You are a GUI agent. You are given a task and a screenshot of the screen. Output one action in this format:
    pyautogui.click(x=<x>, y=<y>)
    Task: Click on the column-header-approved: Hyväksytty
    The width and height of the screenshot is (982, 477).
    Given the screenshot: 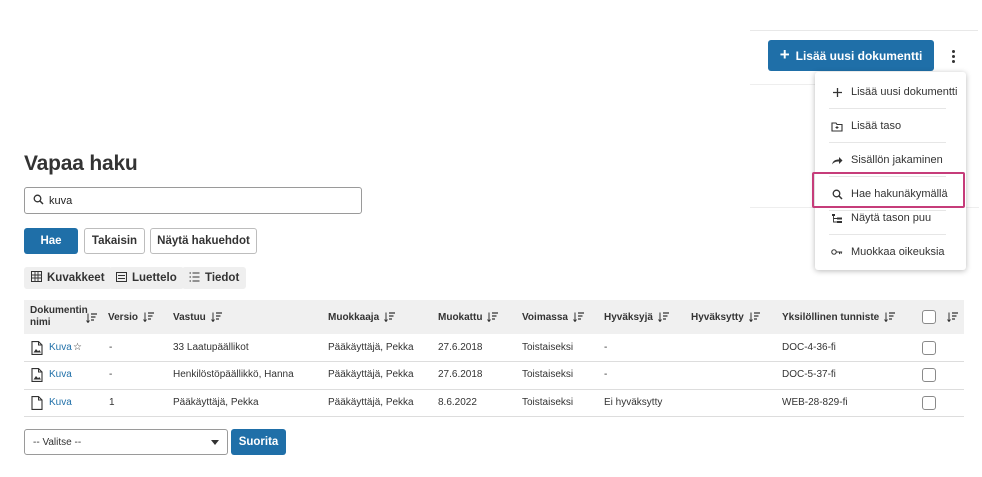 What is the action you would take?
    pyautogui.click(x=725, y=317)
    